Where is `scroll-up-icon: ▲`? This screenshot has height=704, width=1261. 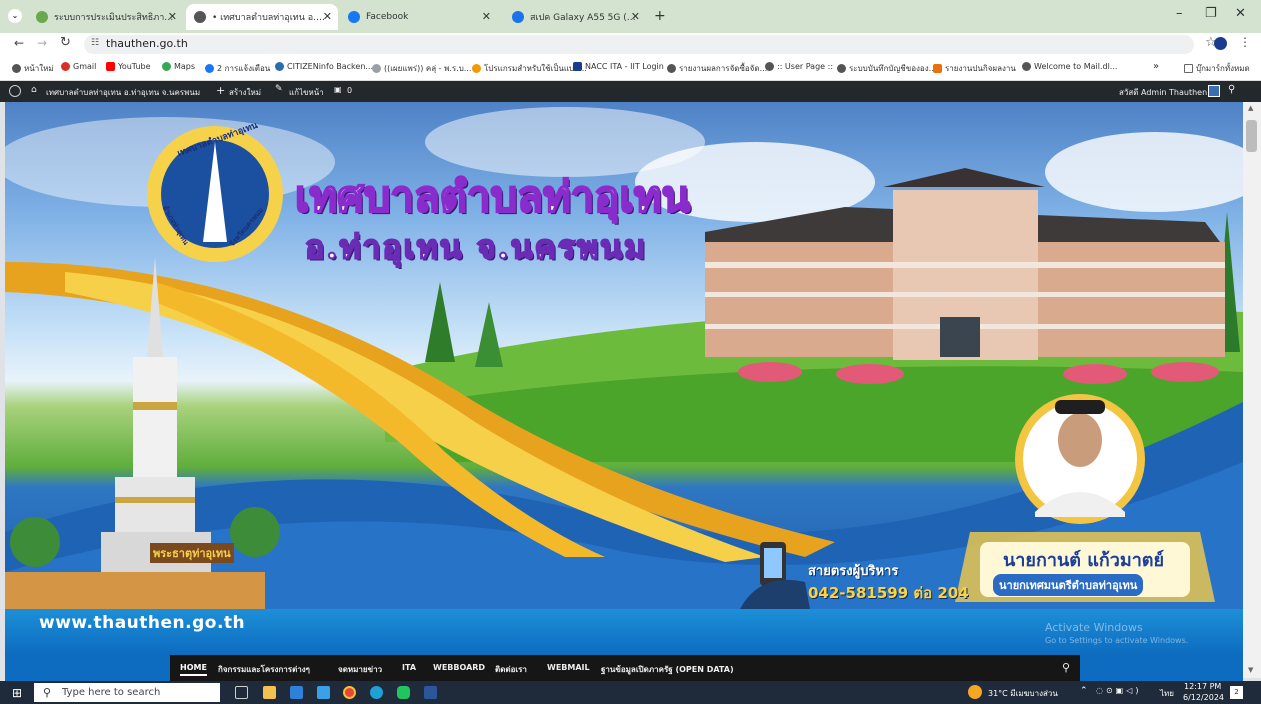 scroll-up-icon: ▲ is located at coordinates (1250, 108).